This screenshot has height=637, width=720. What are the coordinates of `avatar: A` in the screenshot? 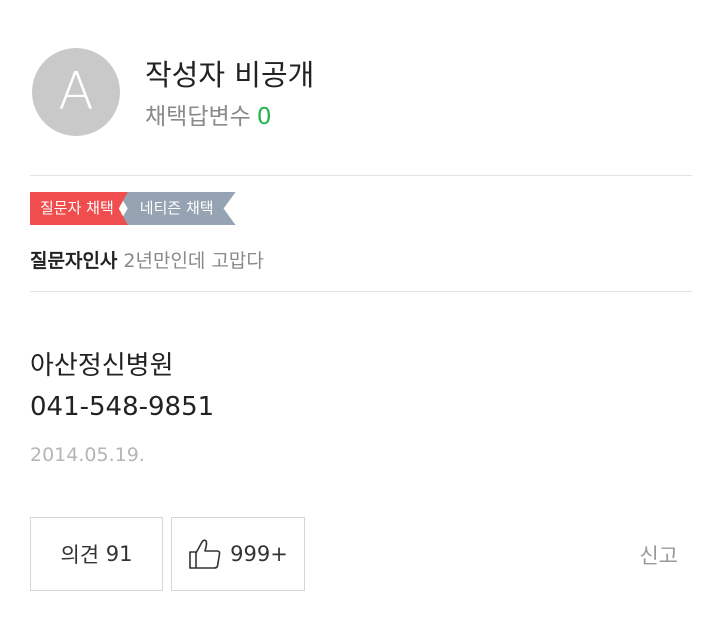 It's located at (76, 92).